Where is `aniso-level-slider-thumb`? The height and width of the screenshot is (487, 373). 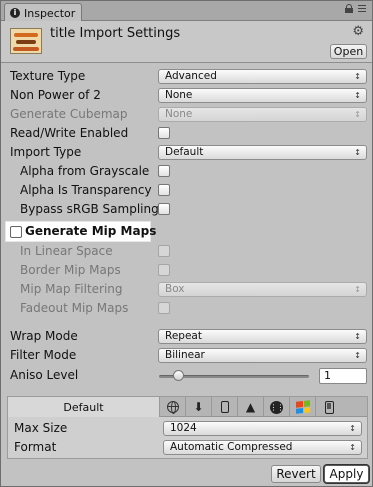 aniso-level-slider-thumb is located at coordinates (178, 375).